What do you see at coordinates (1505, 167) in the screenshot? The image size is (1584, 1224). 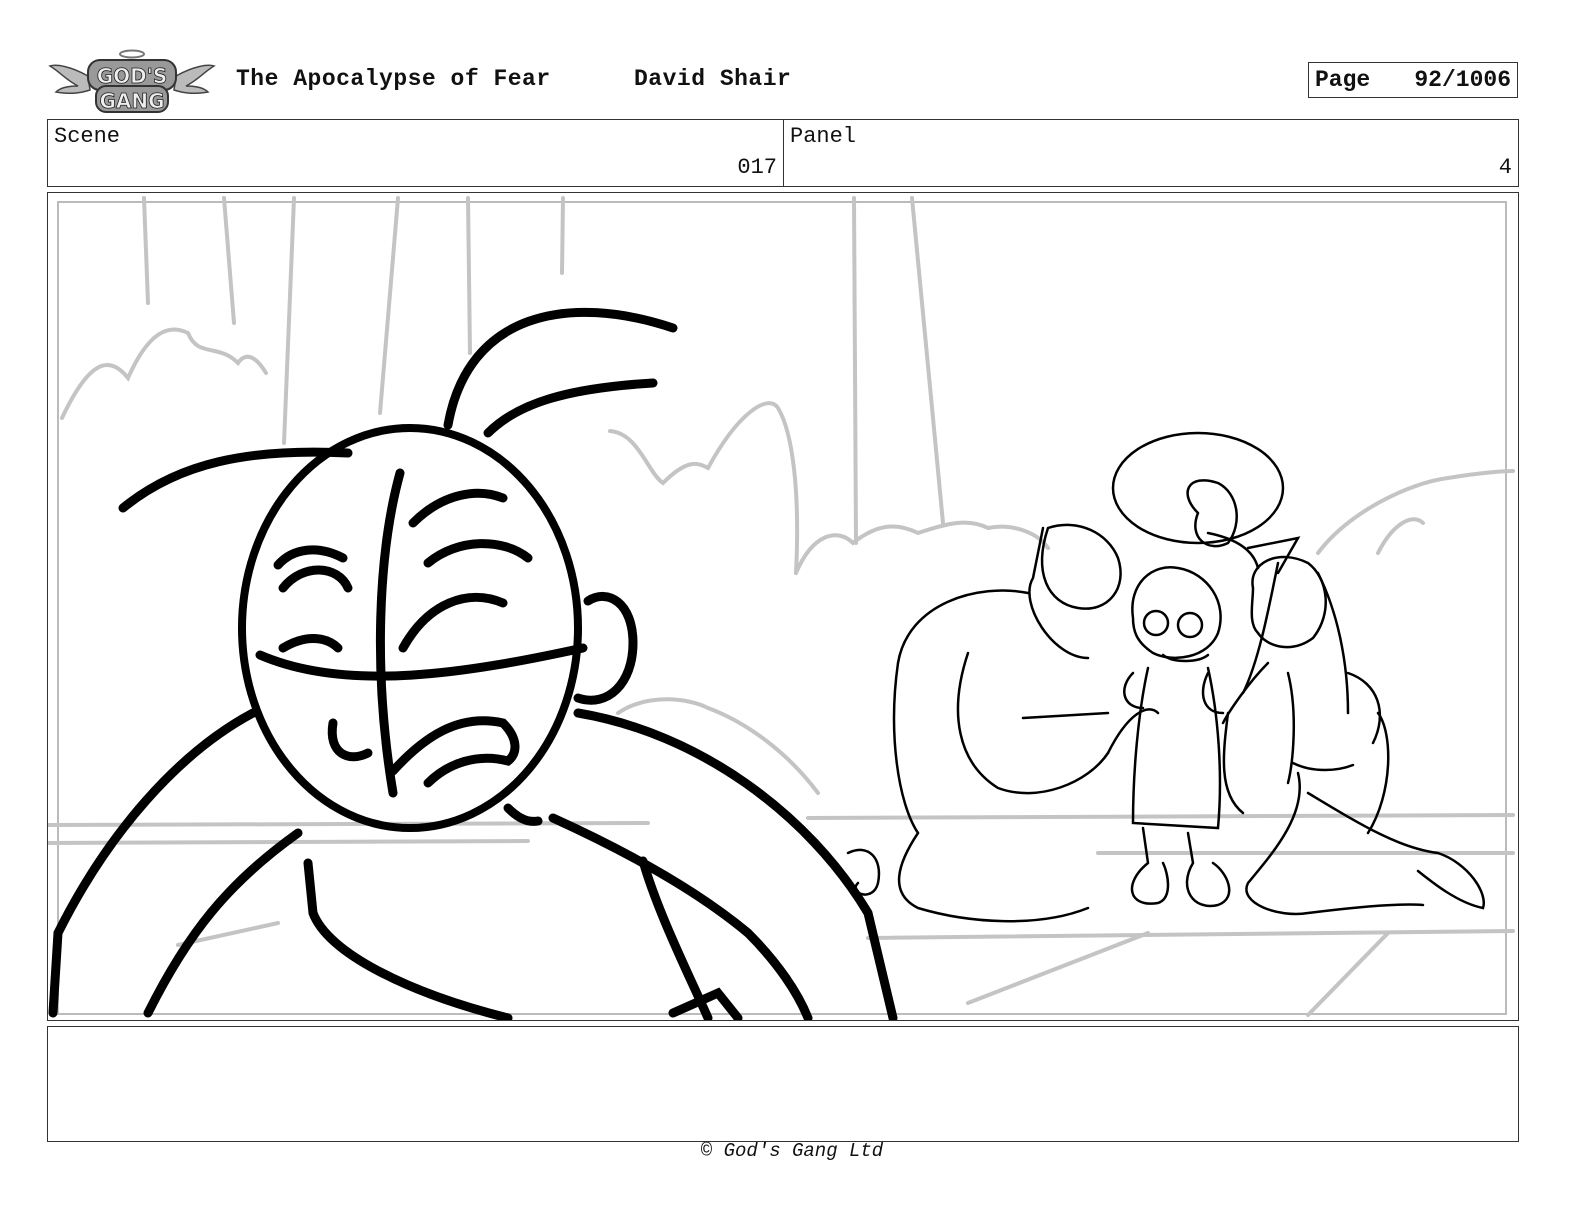 I see `panel-number: 4` at bounding box center [1505, 167].